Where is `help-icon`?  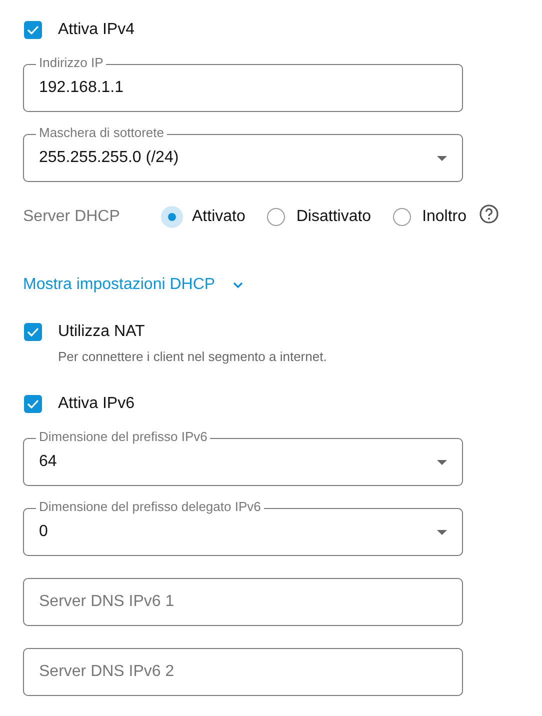 help-icon is located at coordinates (488, 214).